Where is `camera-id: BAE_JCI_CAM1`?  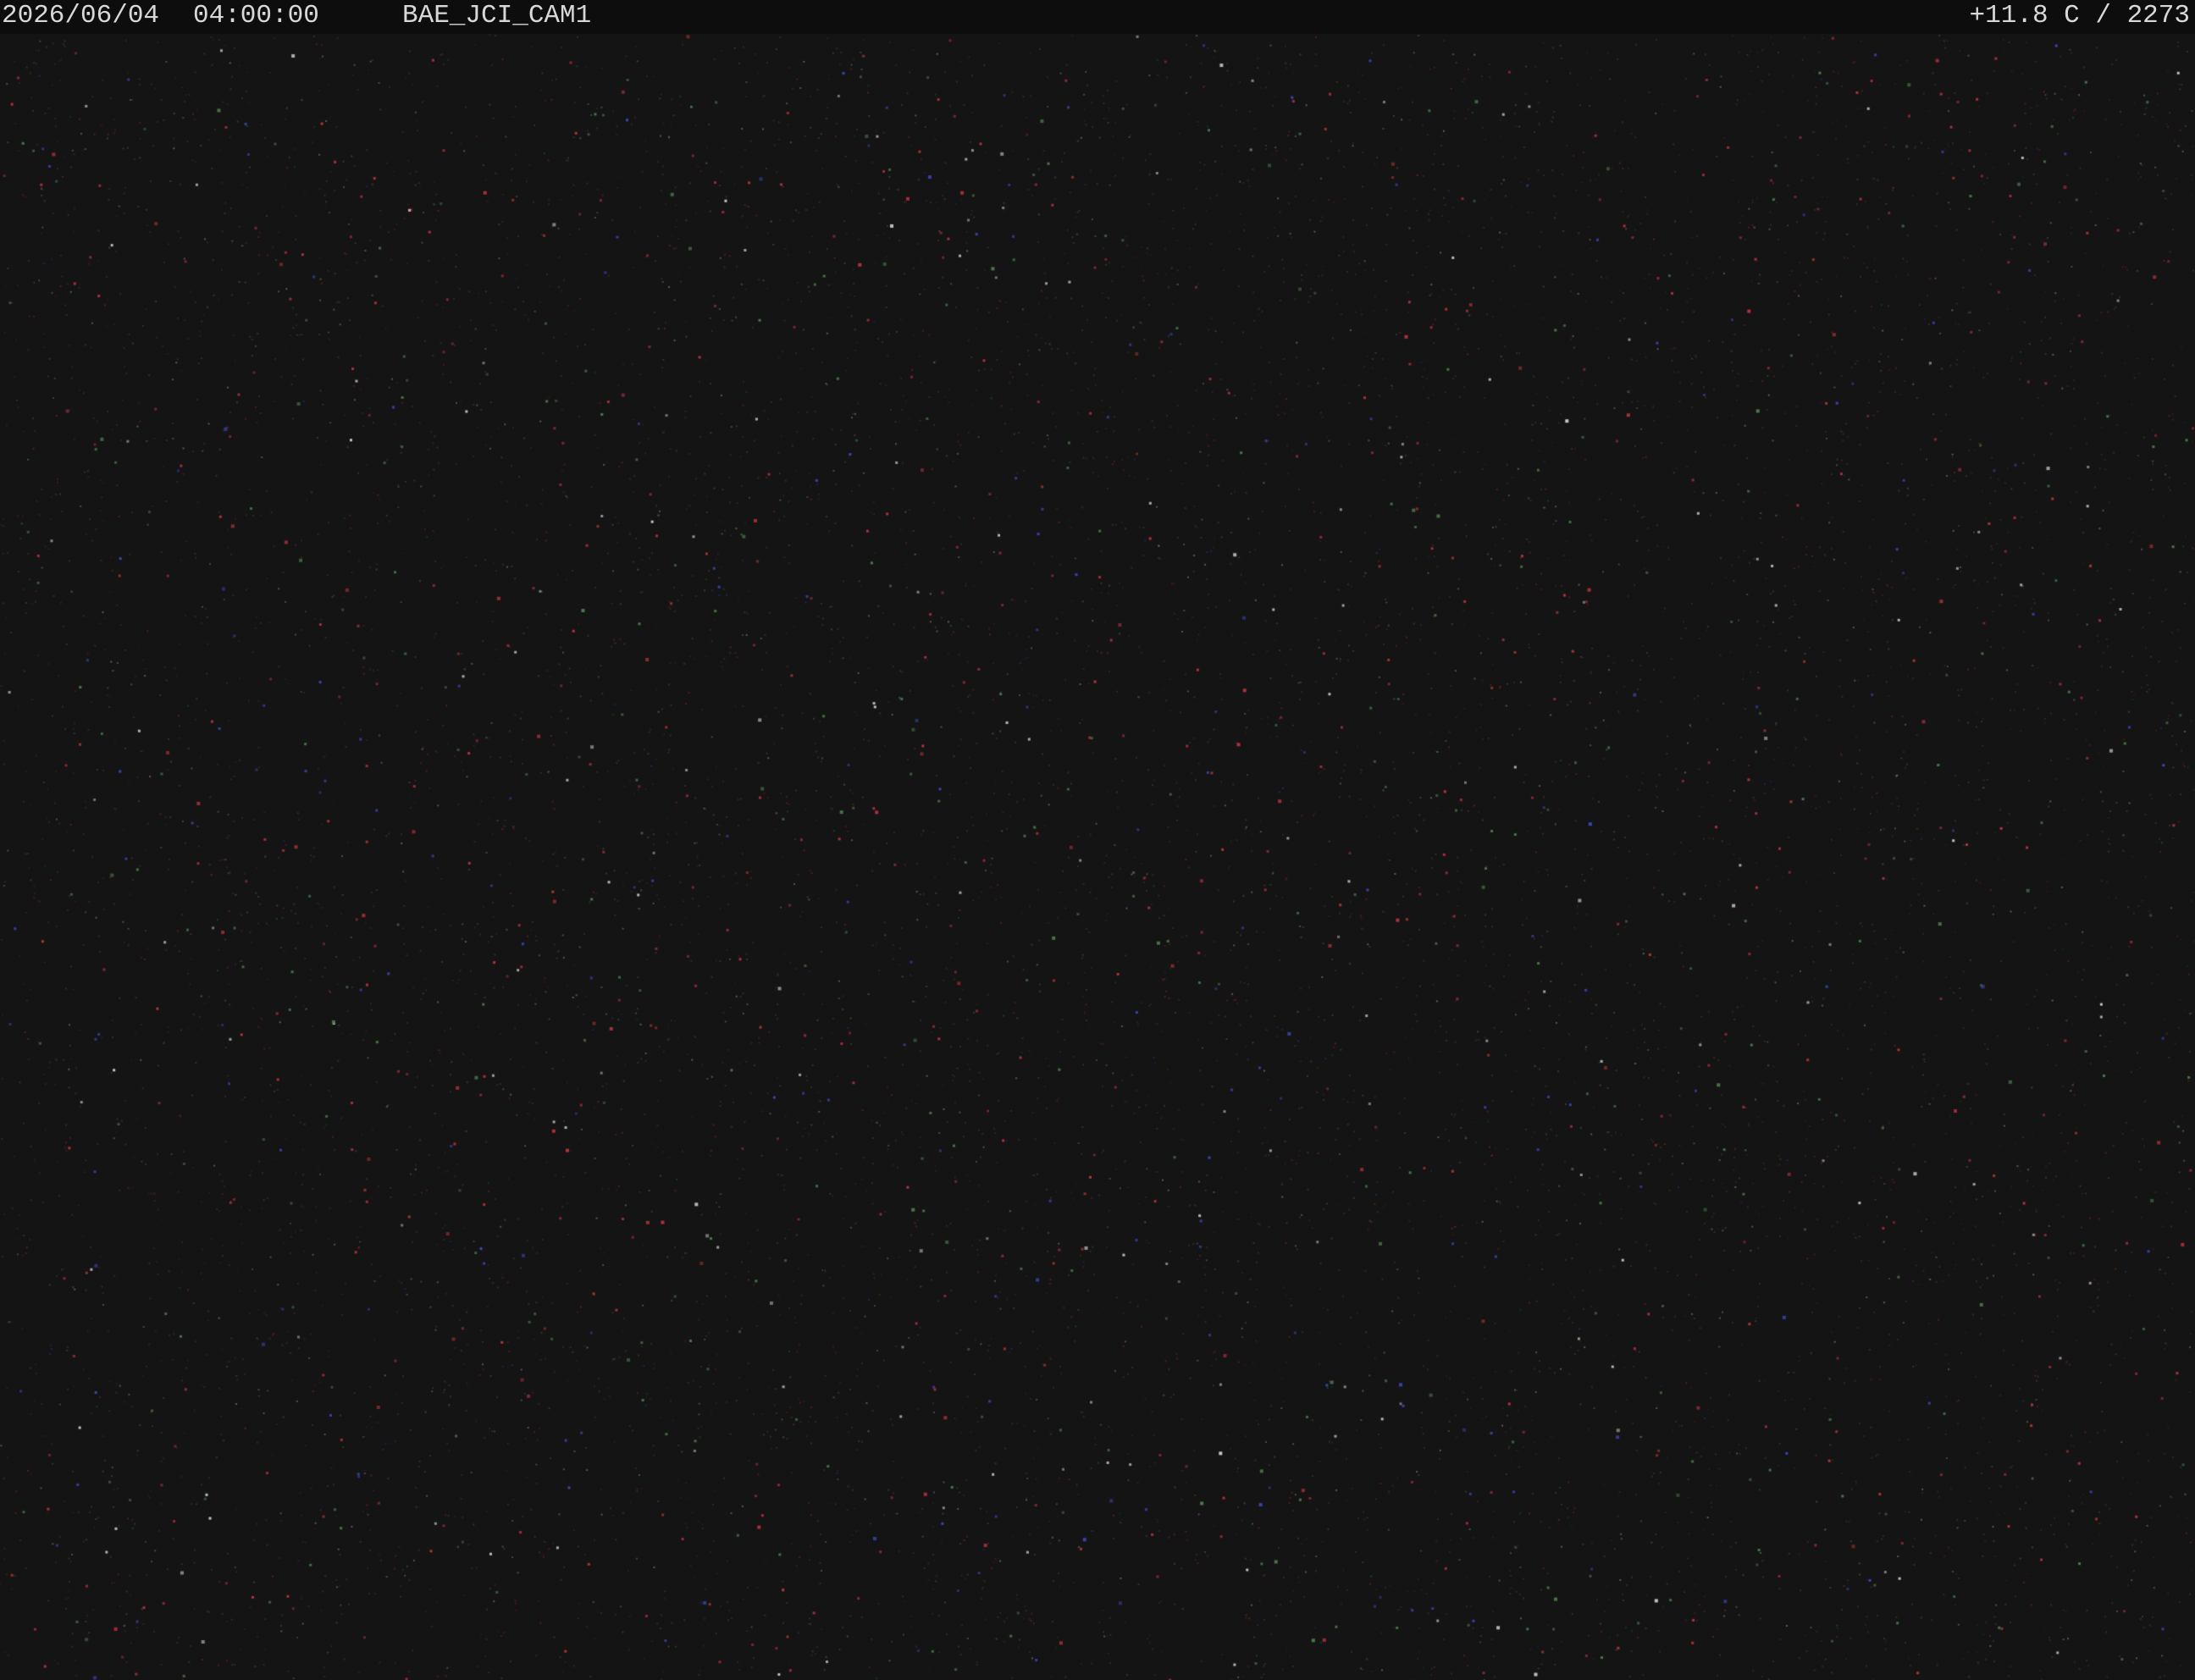
camera-id: BAE_JCI_CAM1 is located at coordinates (497, 15).